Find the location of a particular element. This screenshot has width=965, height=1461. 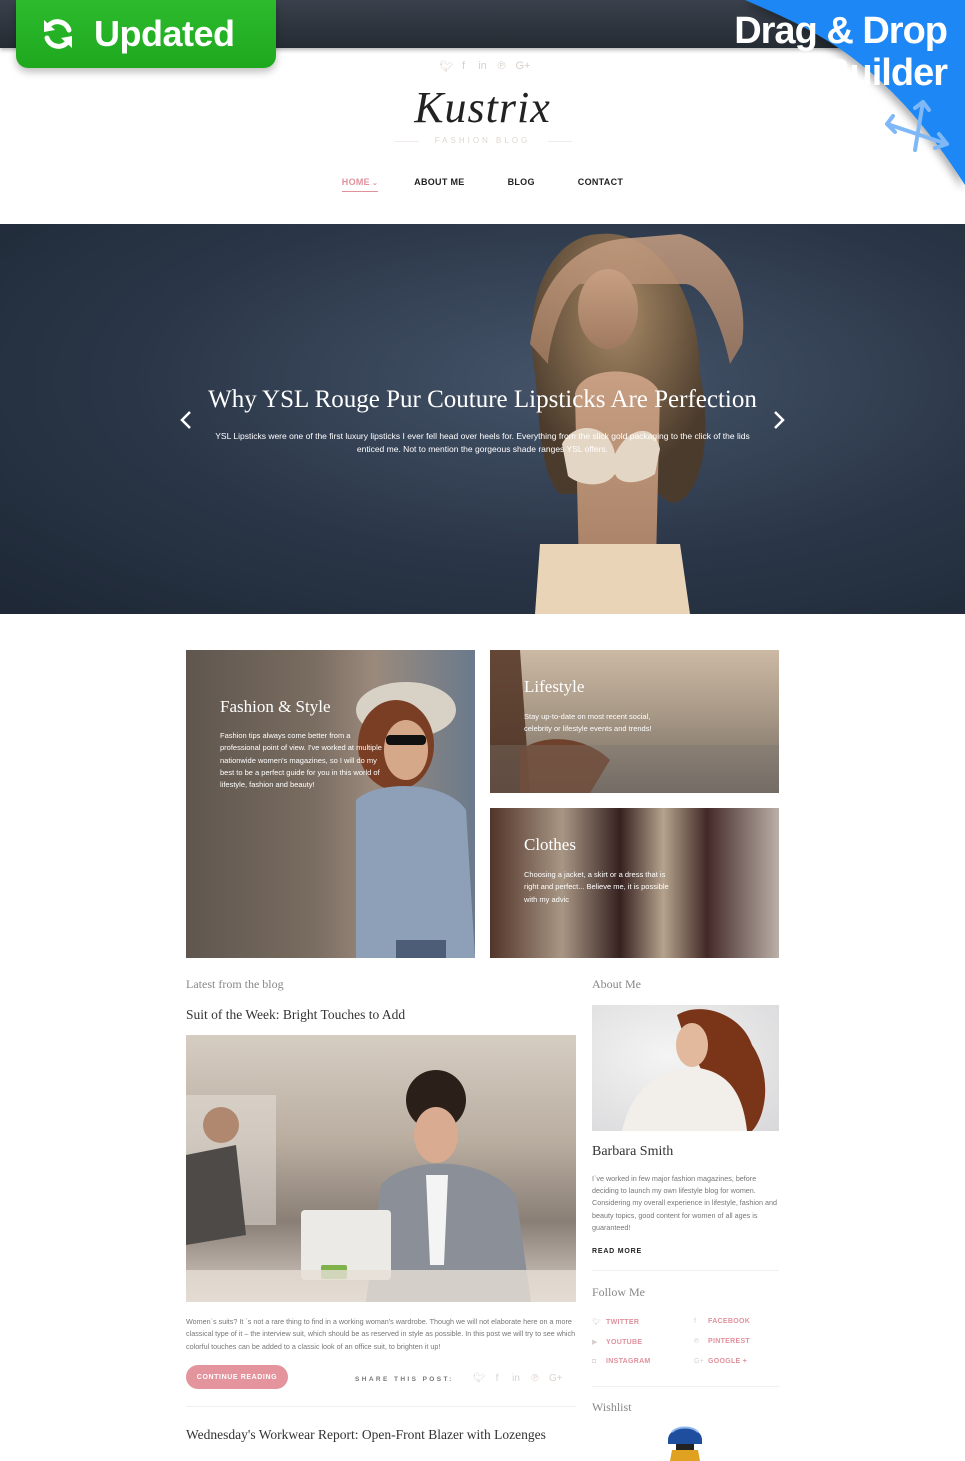

post-photo is located at coordinates (381, 1186).